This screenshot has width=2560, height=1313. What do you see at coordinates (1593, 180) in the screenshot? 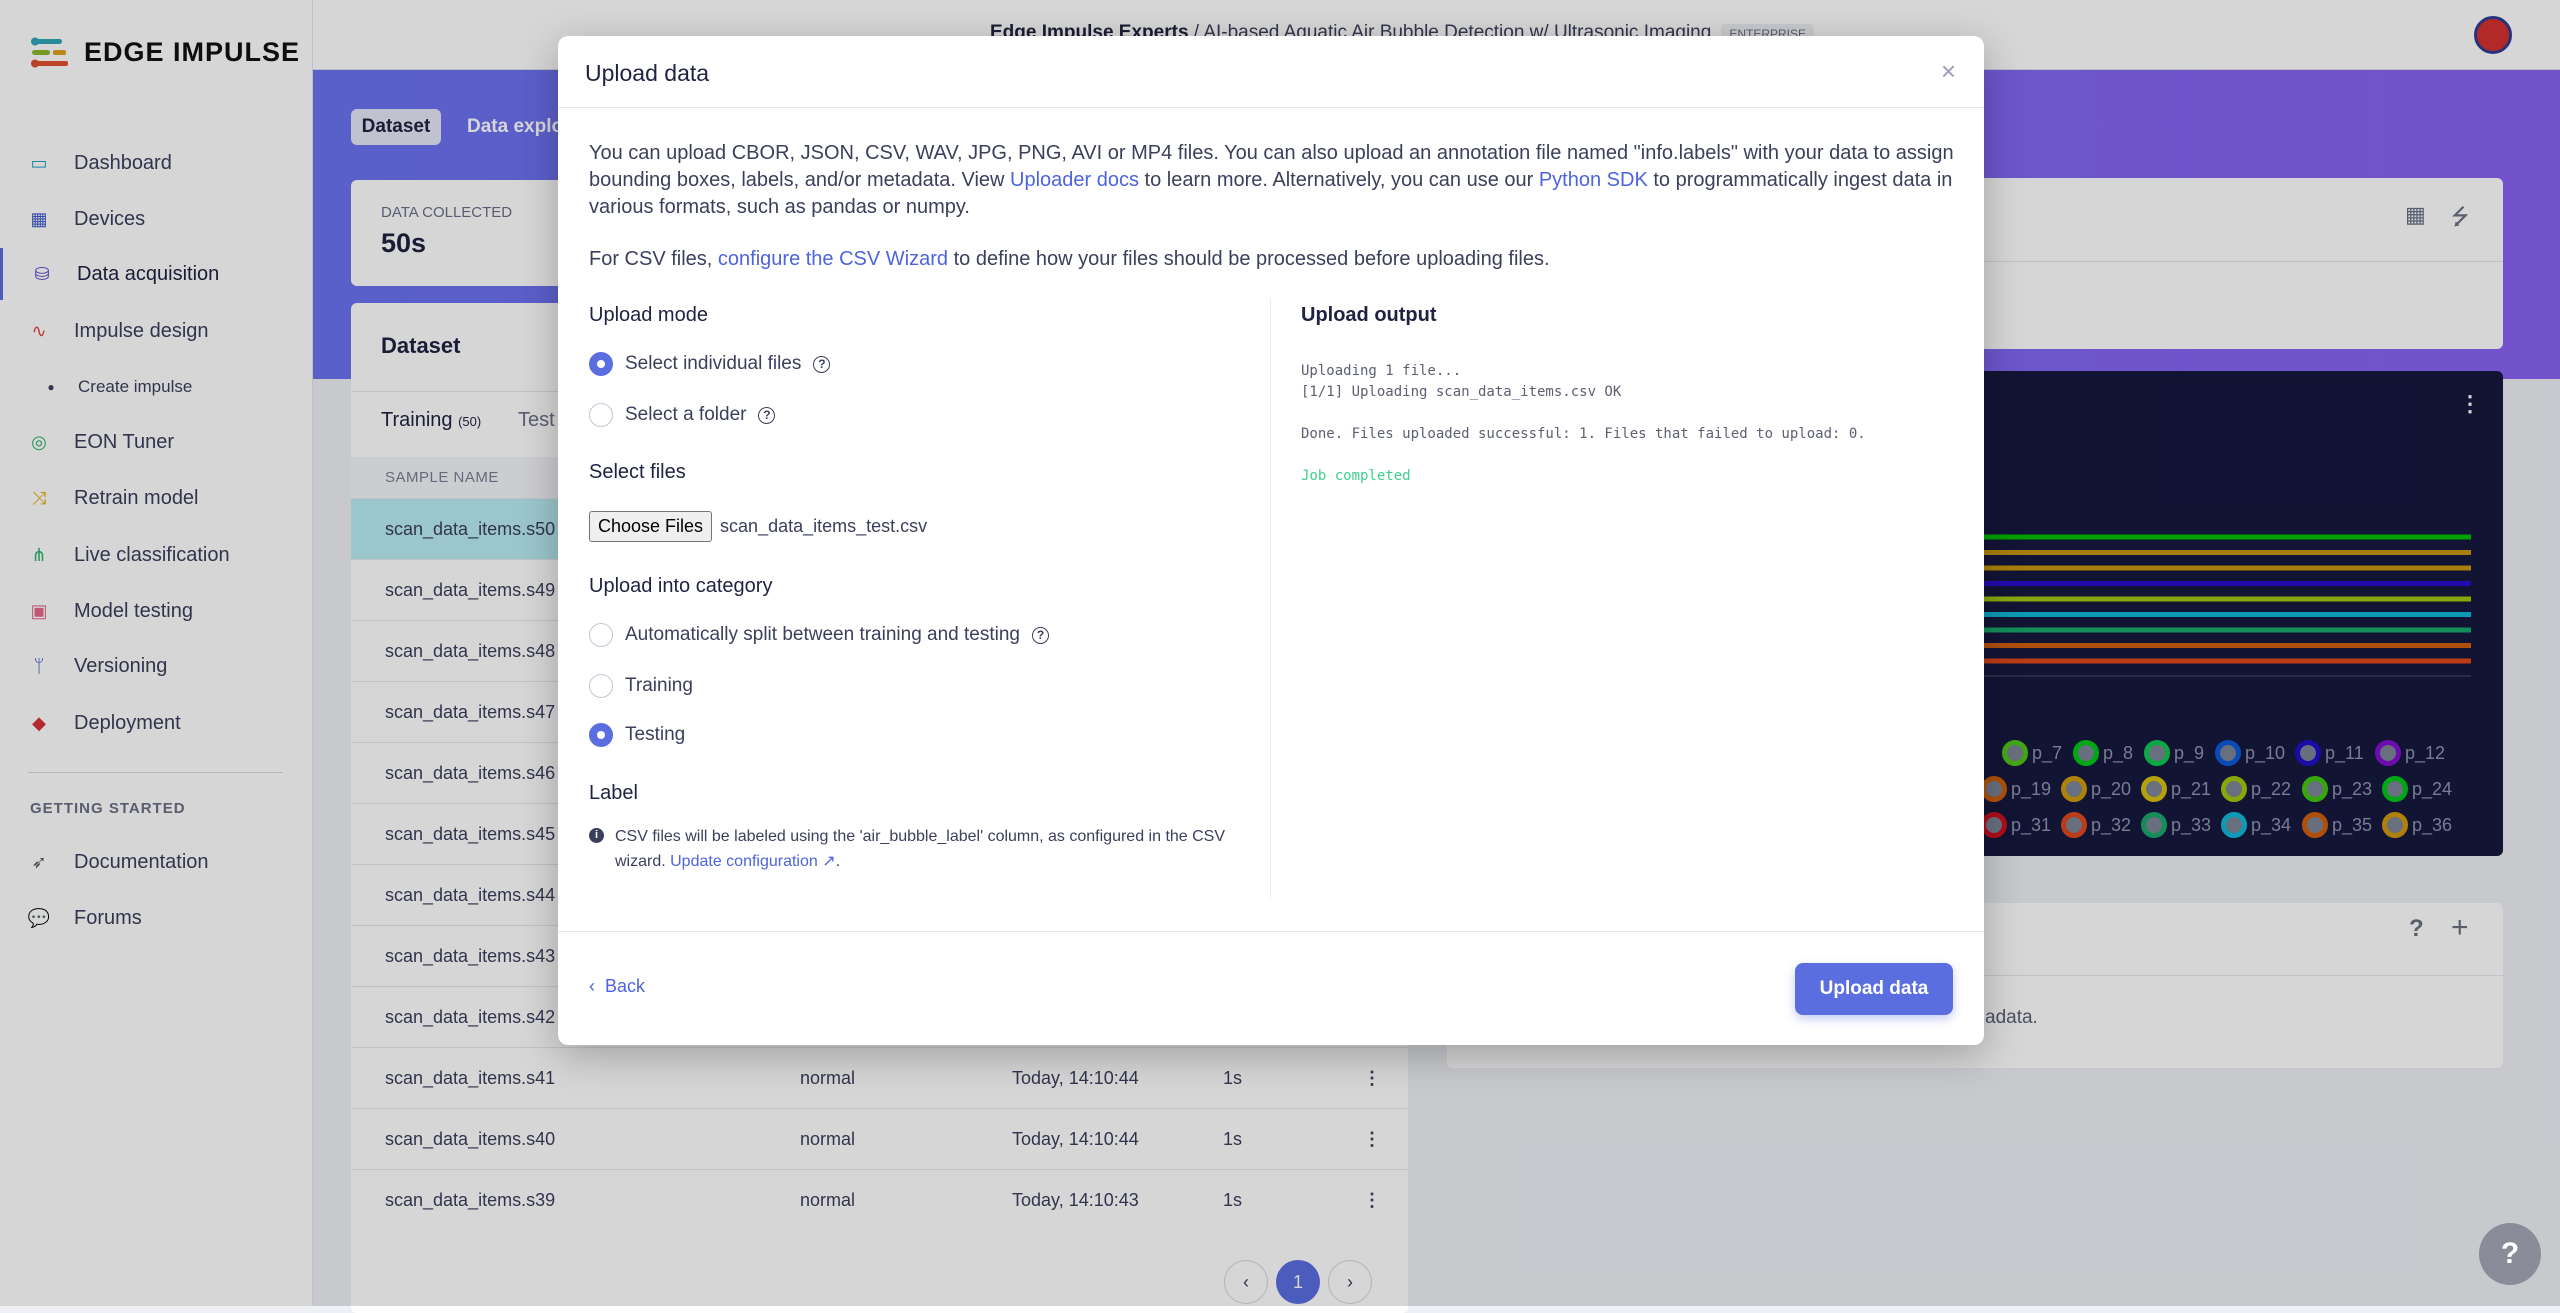
I see `python-sdk-link: Python SDK` at bounding box center [1593, 180].